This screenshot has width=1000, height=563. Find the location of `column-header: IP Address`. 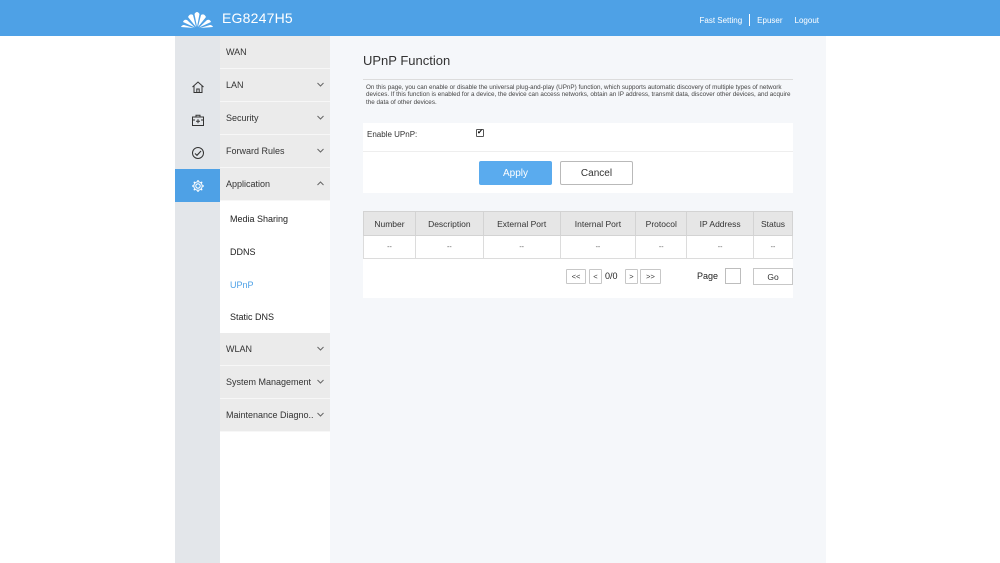

column-header: IP Address is located at coordinates (720, 223).